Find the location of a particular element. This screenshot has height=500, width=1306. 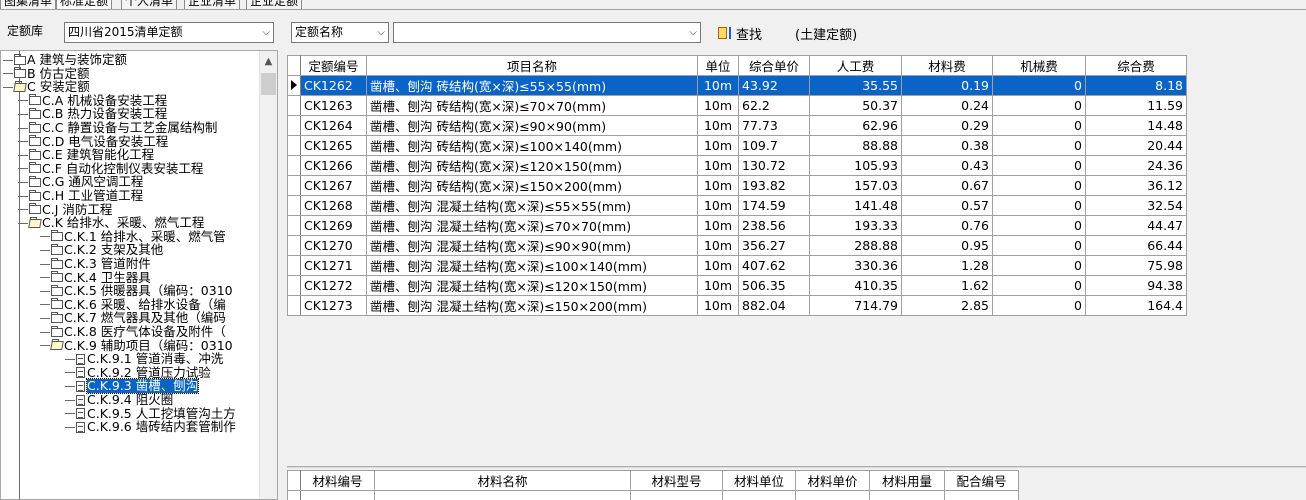

table-cell: CK1272 is located at coordinates (333, 285).